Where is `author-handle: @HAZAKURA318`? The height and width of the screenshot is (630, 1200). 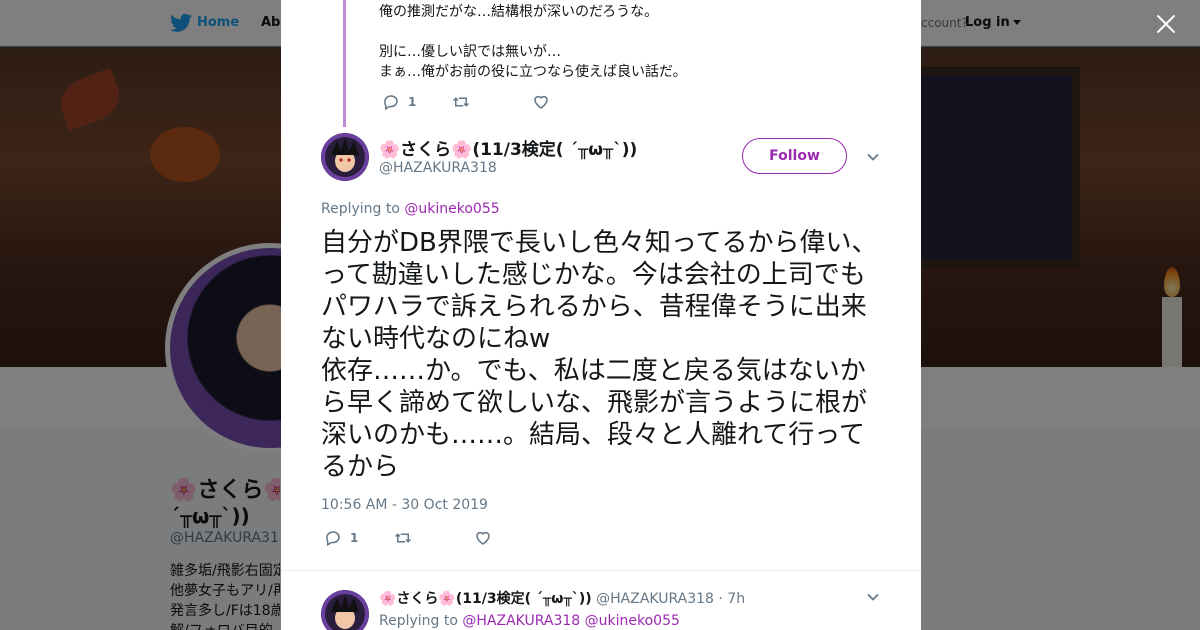 author-handle: @HAZAKURA318 is located at coordinates (438, 168).